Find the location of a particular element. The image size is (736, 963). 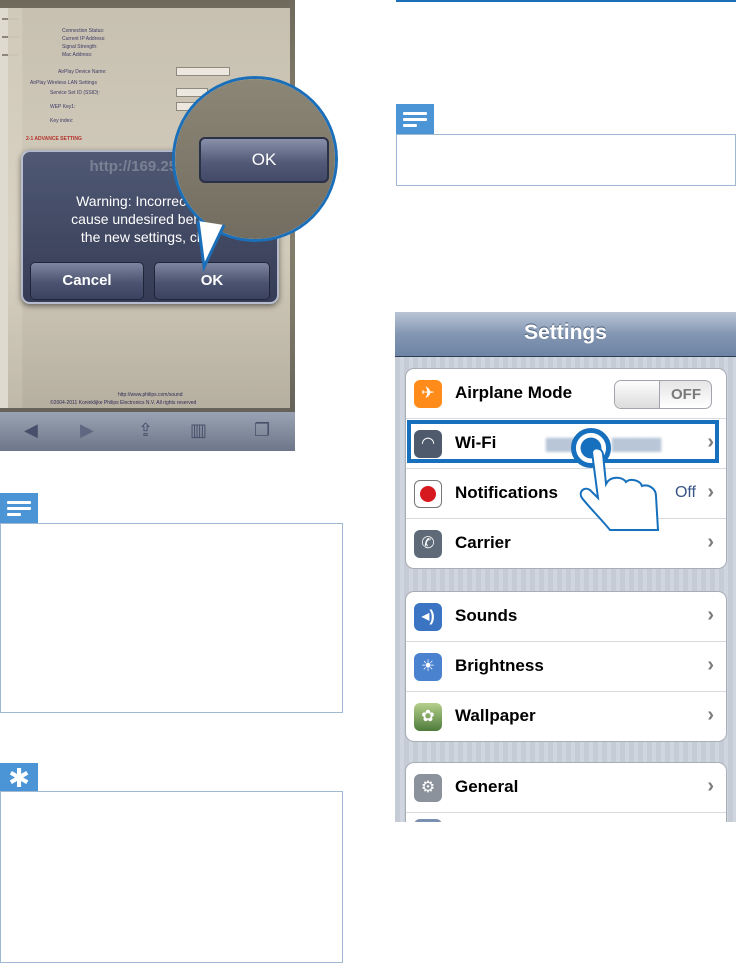

sun-icon: ☀ is located at coordinates (428, 667).